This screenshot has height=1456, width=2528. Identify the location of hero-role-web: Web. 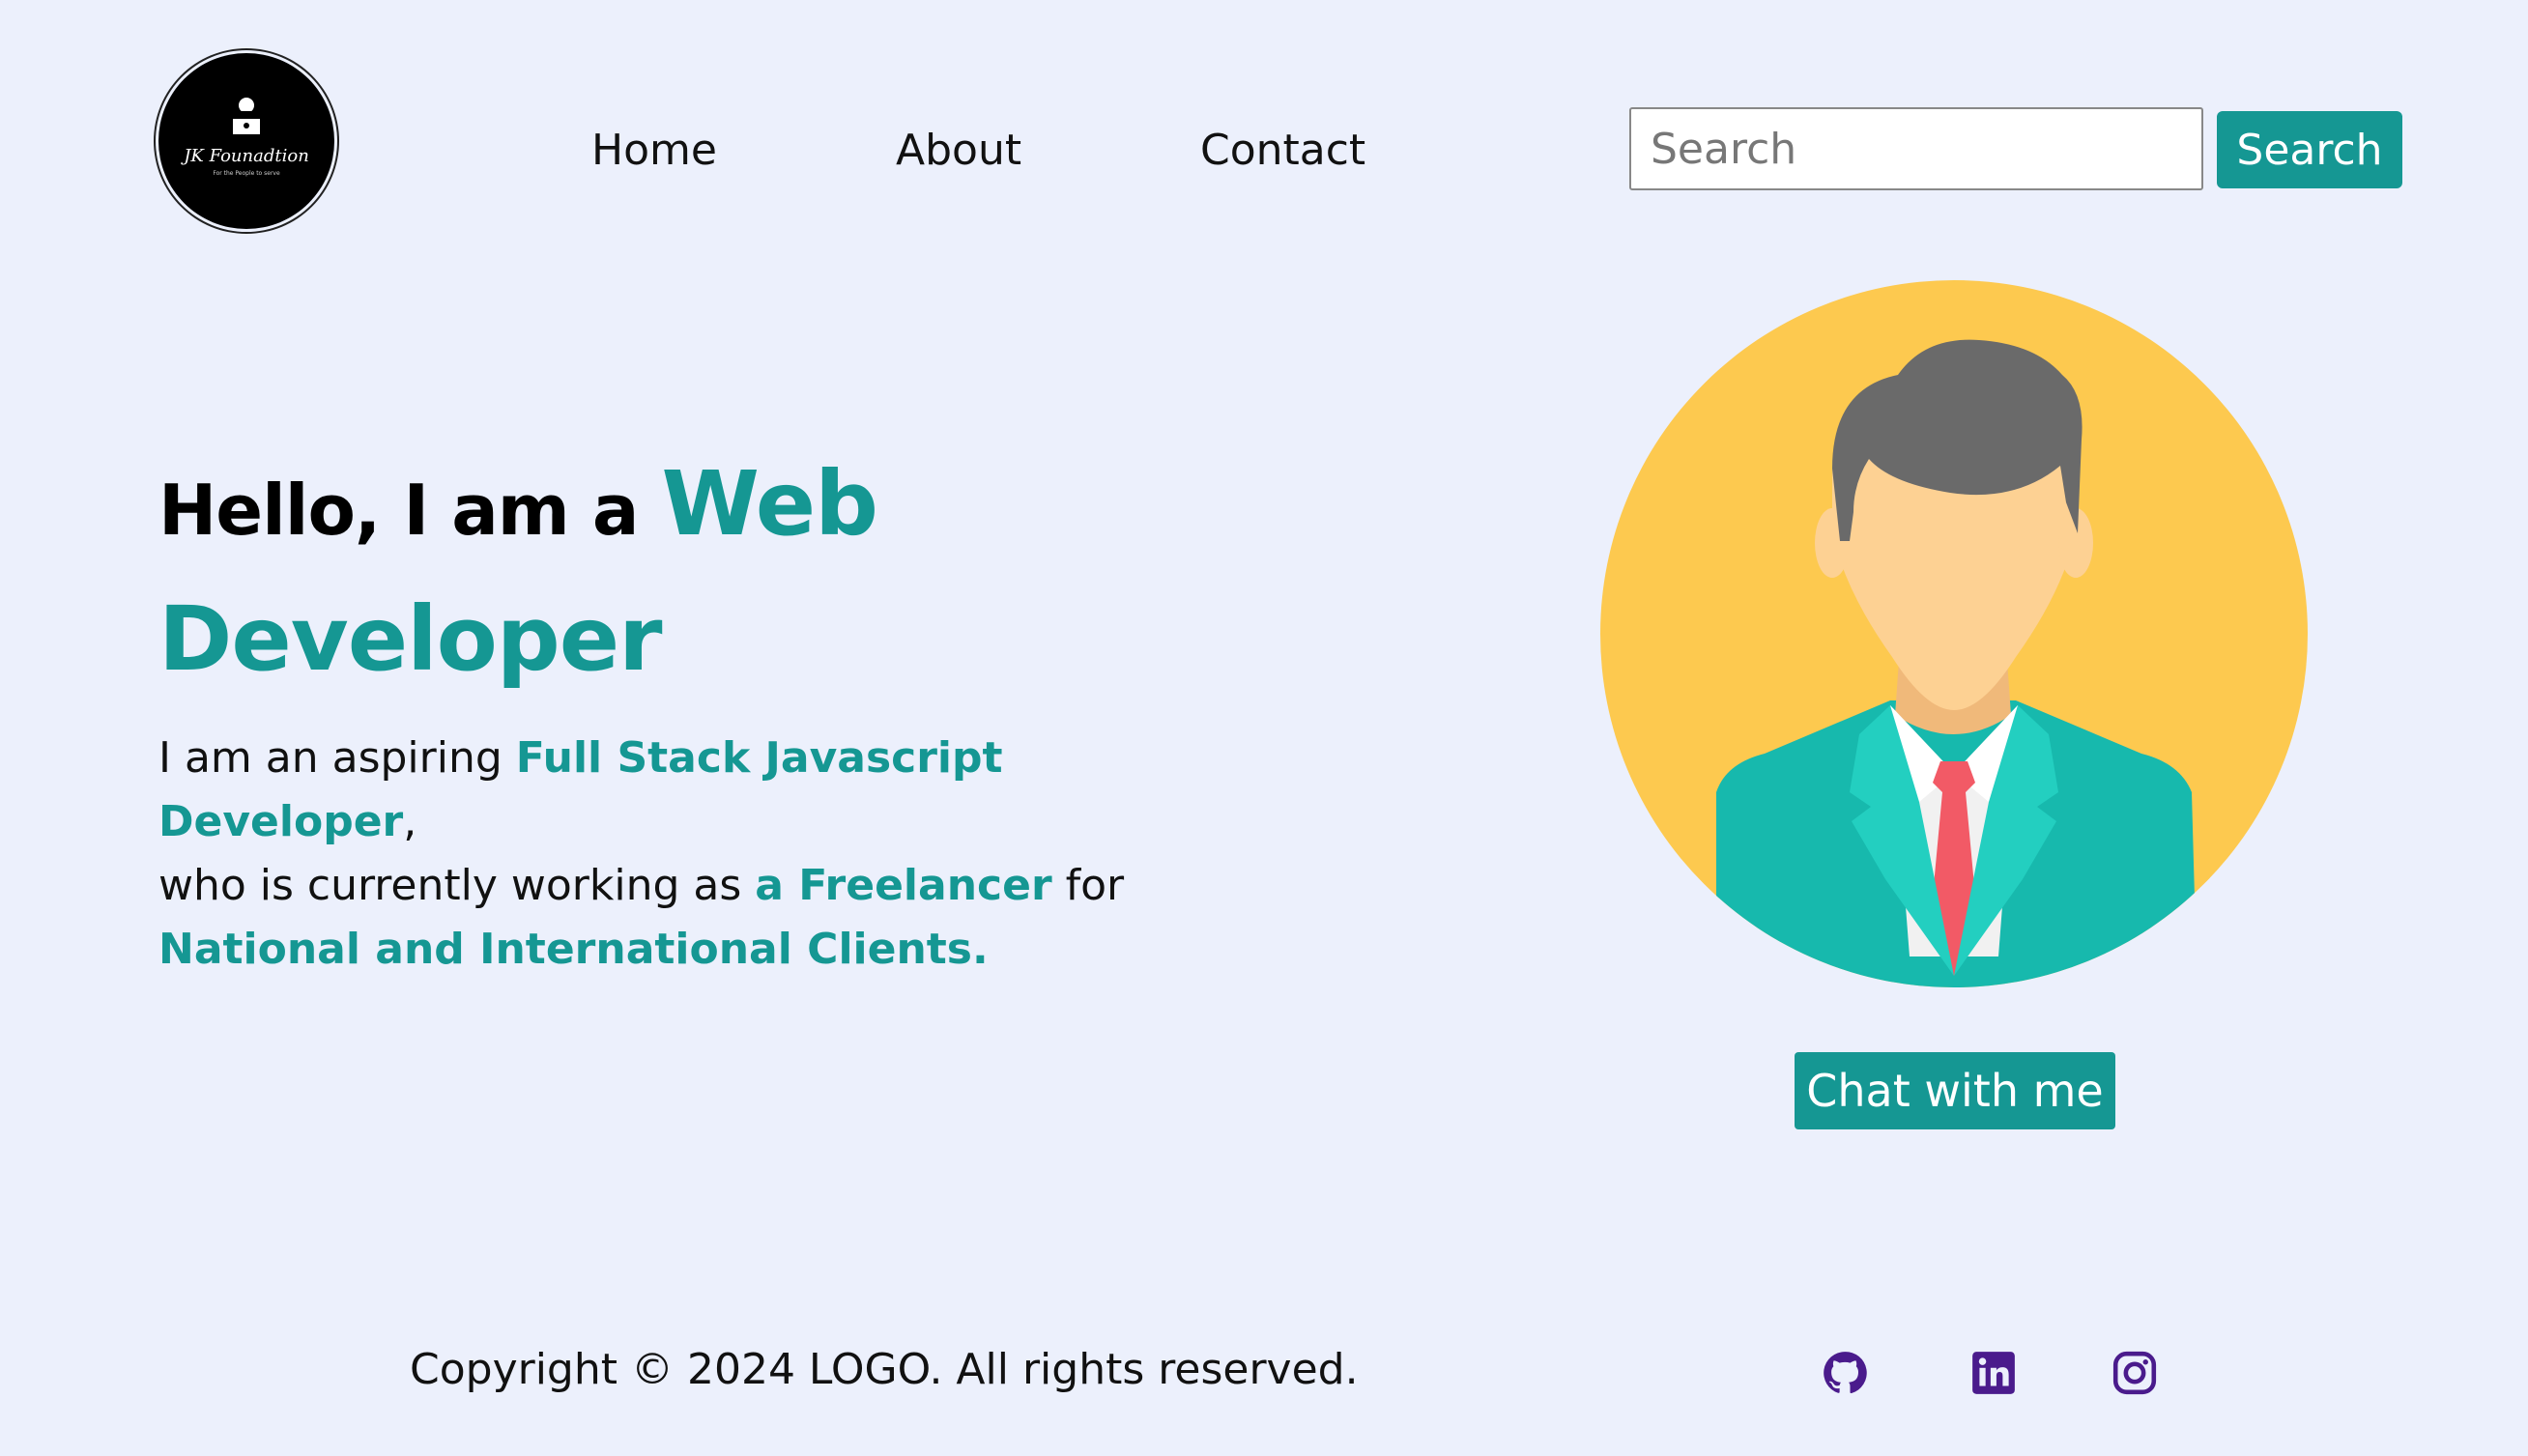
(769, 504).